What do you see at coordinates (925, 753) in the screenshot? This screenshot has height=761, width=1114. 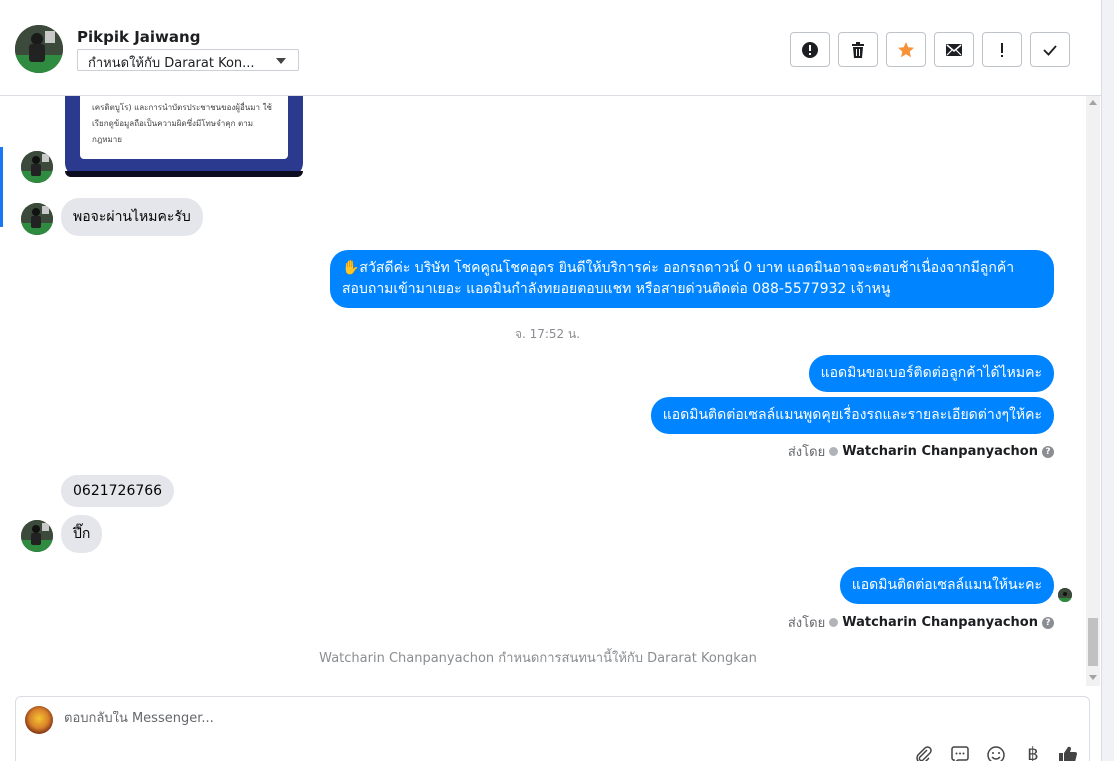 I see `attachment-icon` at bounding box center [925, 753].